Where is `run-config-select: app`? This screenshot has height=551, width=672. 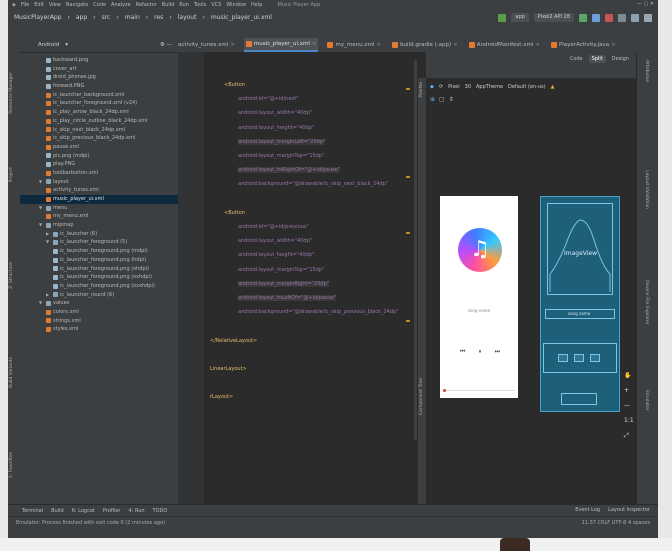
run-config-select: app is located at coordinates (520, 17).